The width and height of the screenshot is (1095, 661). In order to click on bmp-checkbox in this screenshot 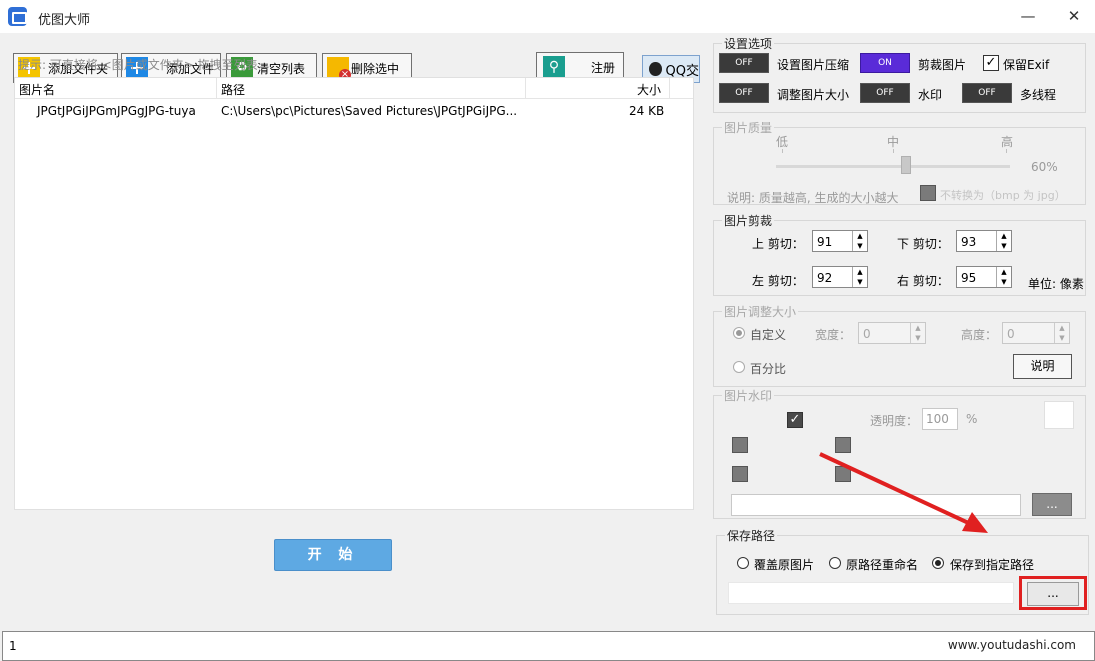, I will do `click(928, 193)`.